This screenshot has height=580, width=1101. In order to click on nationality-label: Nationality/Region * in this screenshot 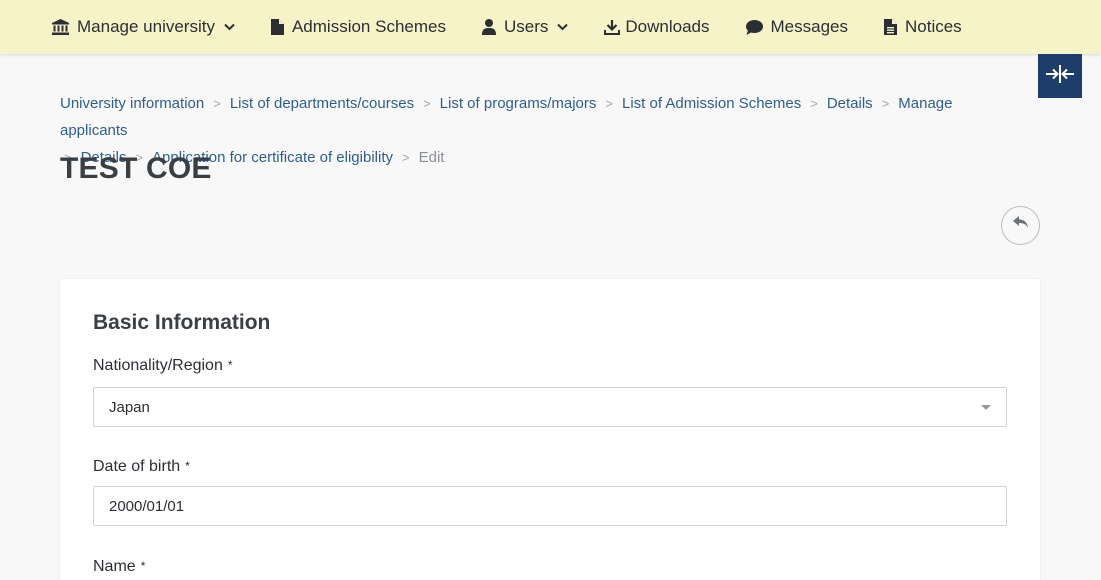, I will do `click(163, 366)`.